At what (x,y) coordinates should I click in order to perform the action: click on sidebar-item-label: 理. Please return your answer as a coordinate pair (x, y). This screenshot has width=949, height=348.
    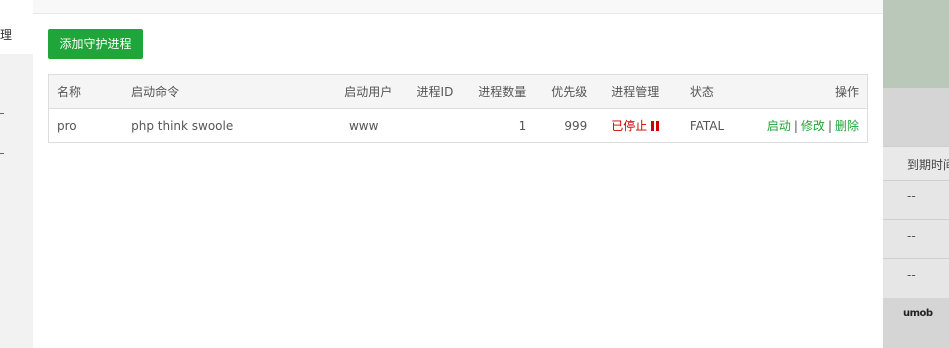
    Looking at the image, I should click on (6, 34).